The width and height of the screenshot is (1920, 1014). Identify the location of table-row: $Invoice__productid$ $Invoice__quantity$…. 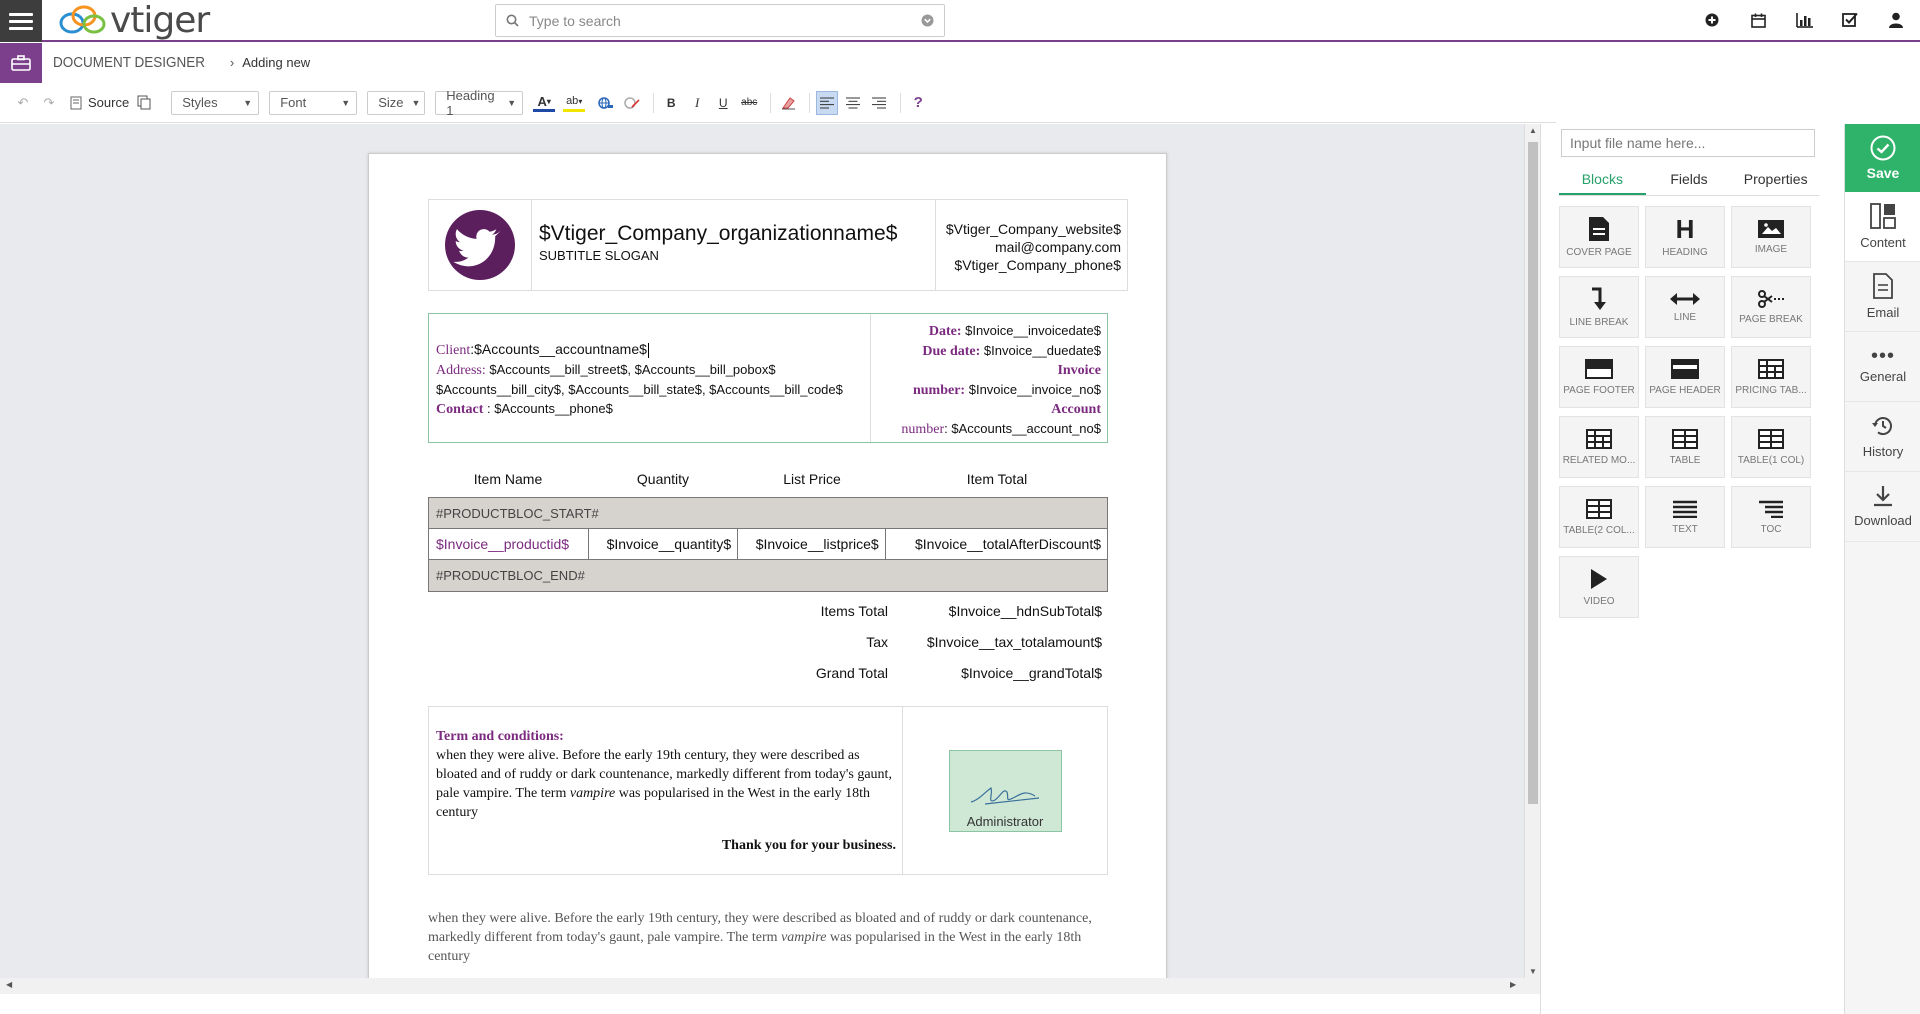
(768, 544).